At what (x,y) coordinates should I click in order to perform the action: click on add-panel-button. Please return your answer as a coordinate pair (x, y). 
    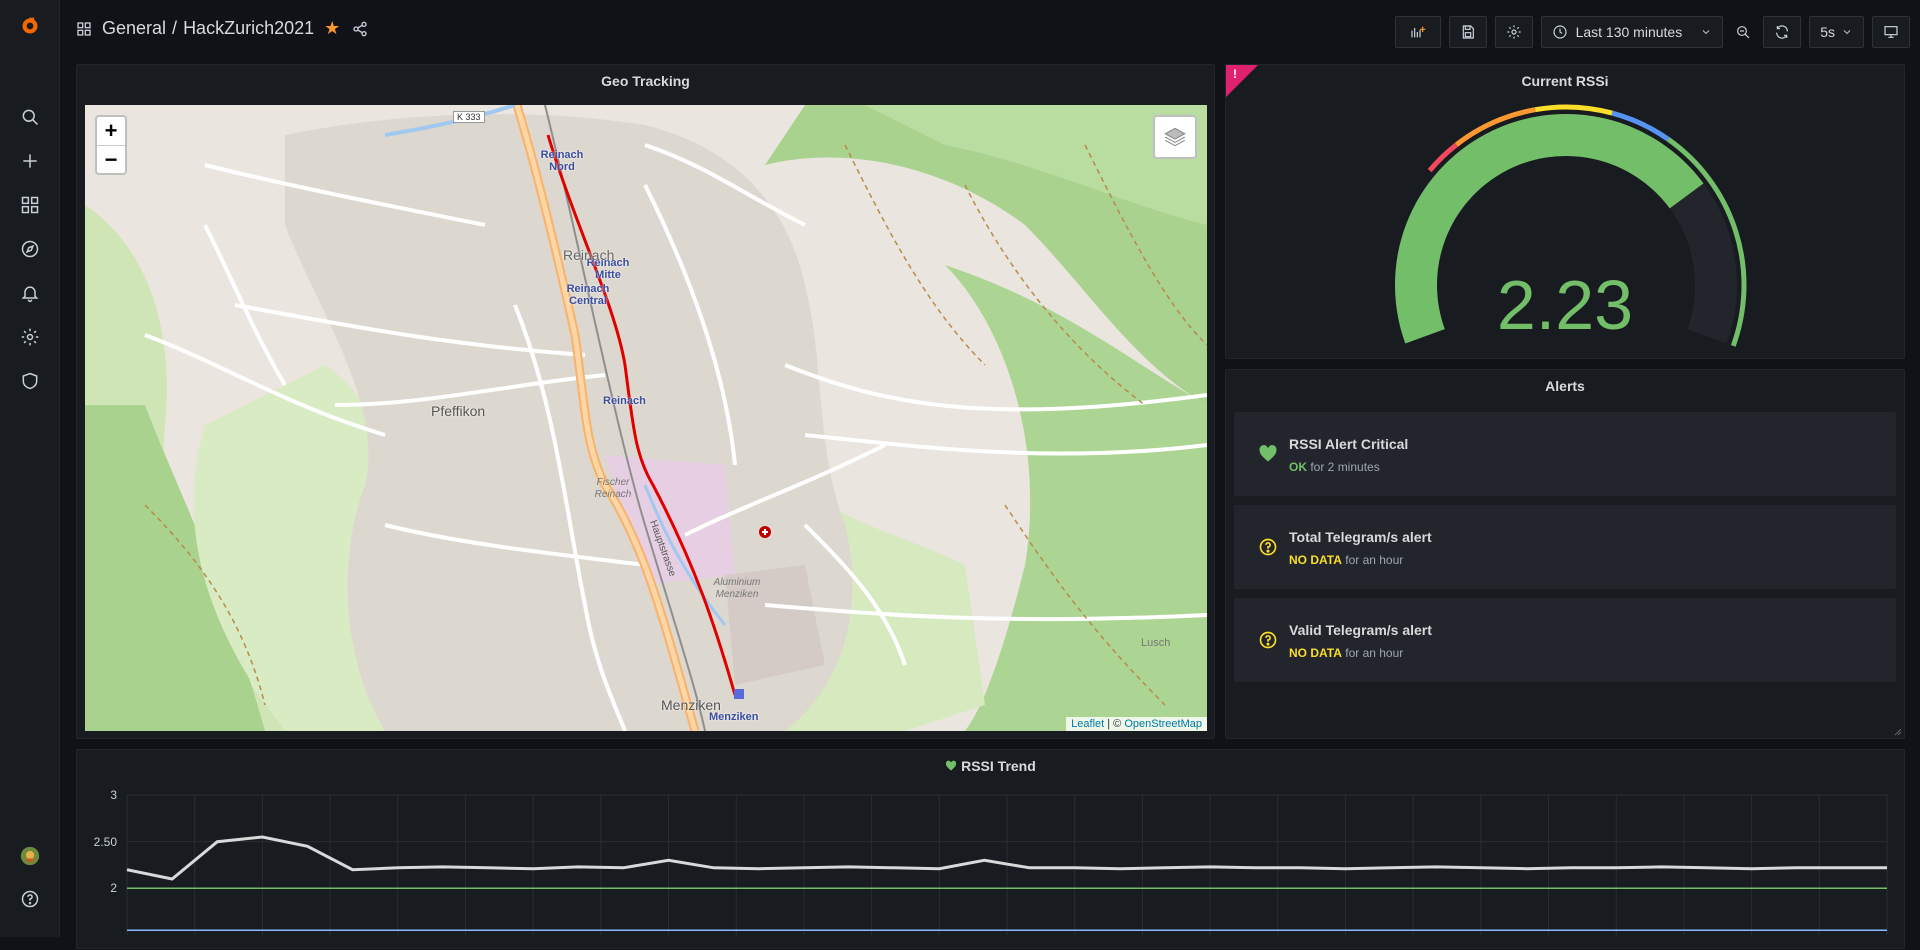
    Looking at the image, I should click on (1417, 32).